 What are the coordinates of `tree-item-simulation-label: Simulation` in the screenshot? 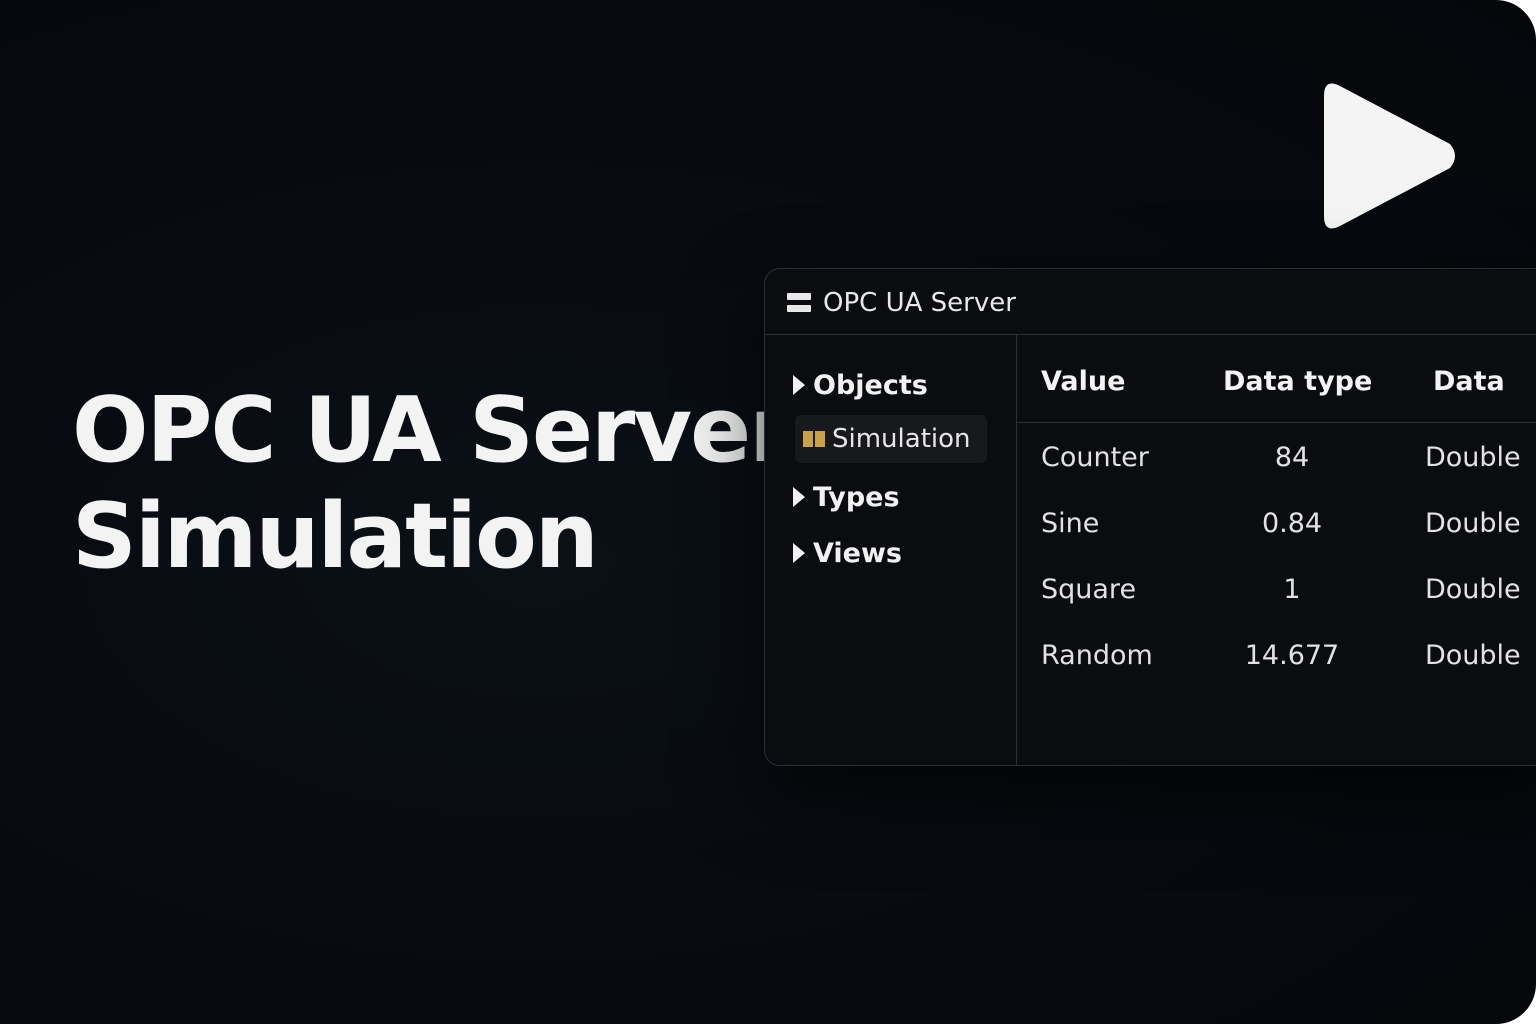 It's located at (901, 439).